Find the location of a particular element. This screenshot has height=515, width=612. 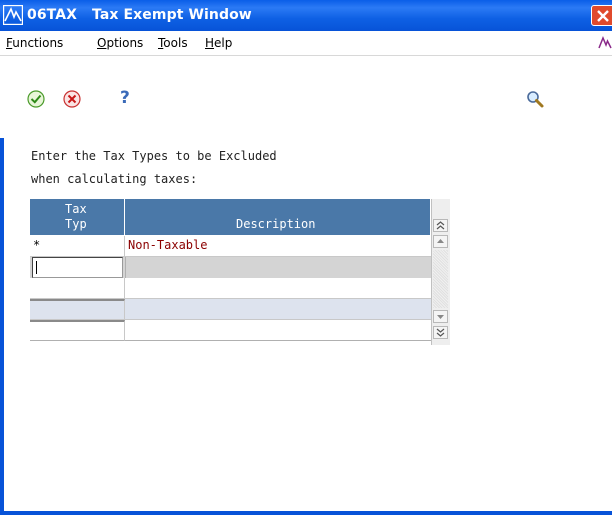

menu-help: Help is located at coordinates (218, 43).